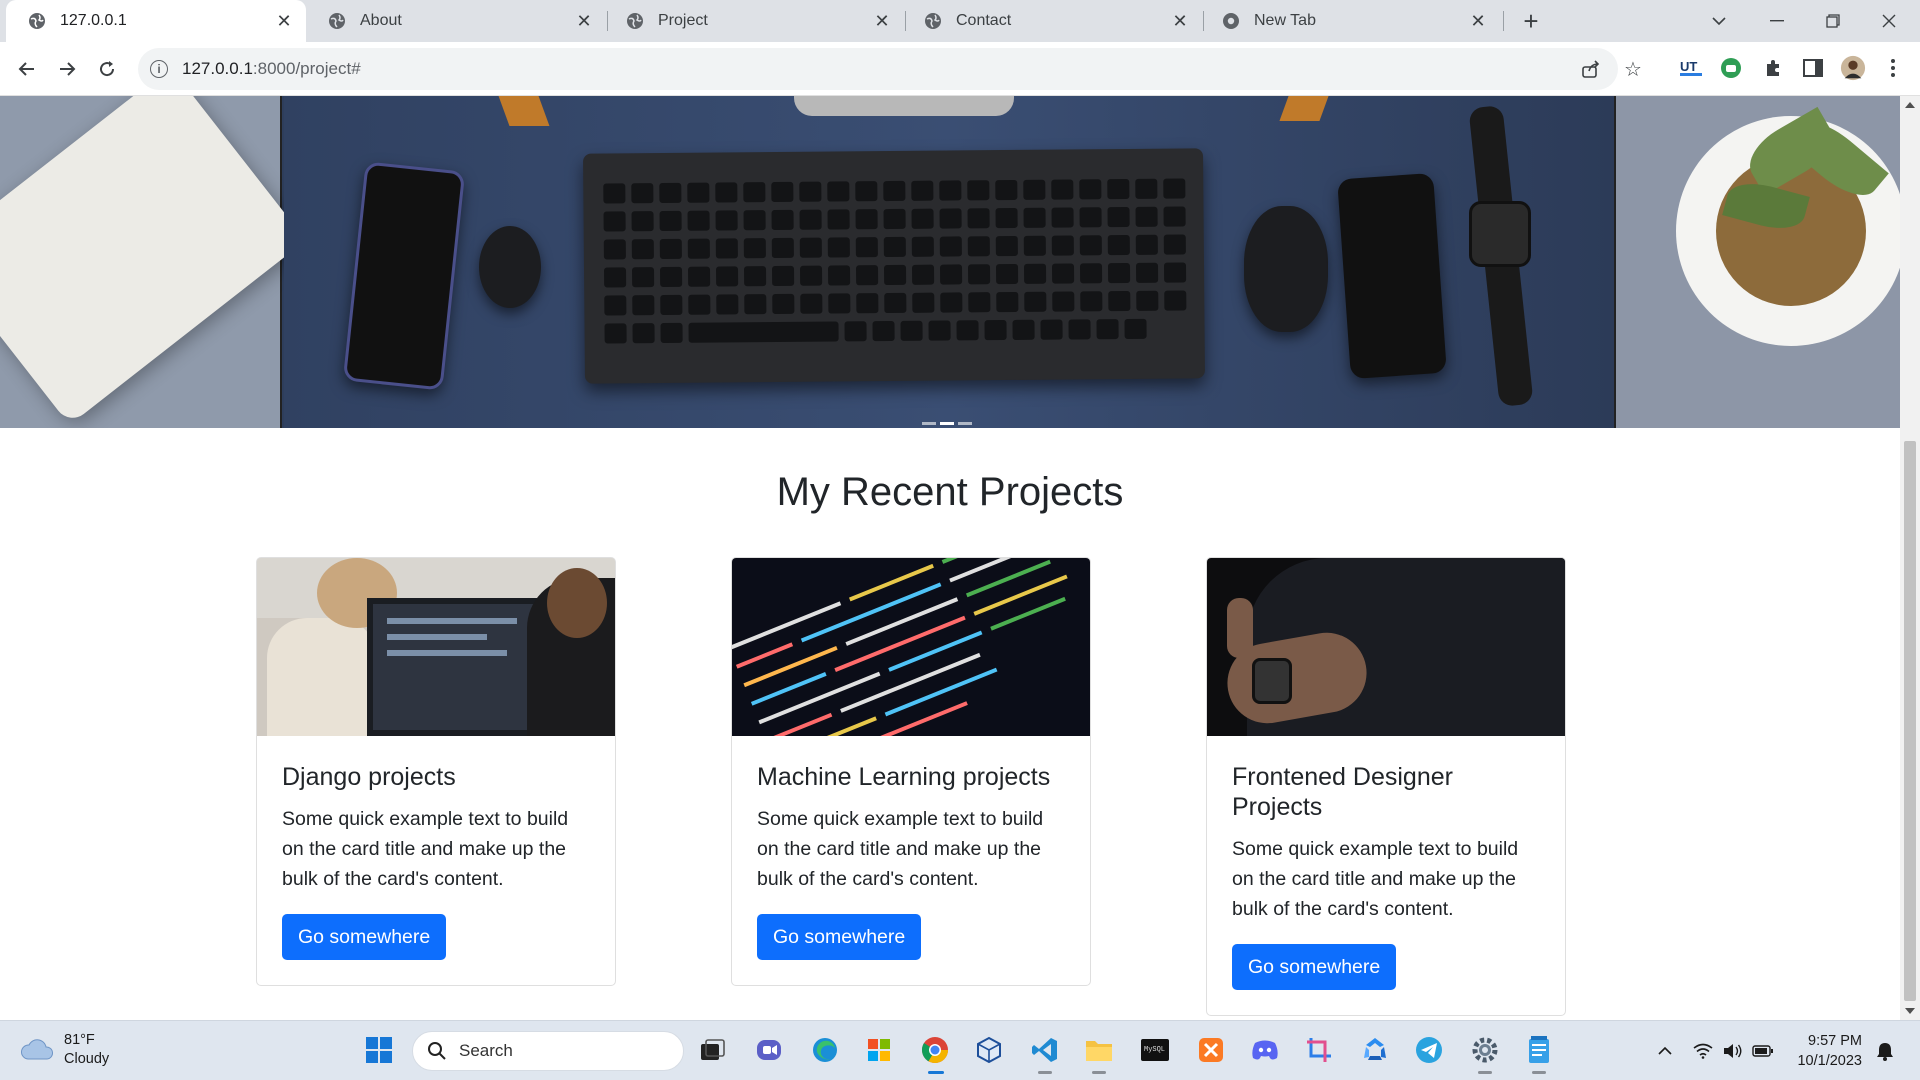  What do you see at coordinates (1045, 1050) in the screenshot?
I see `vscode-icon` at bounding box center [1045, 1050].